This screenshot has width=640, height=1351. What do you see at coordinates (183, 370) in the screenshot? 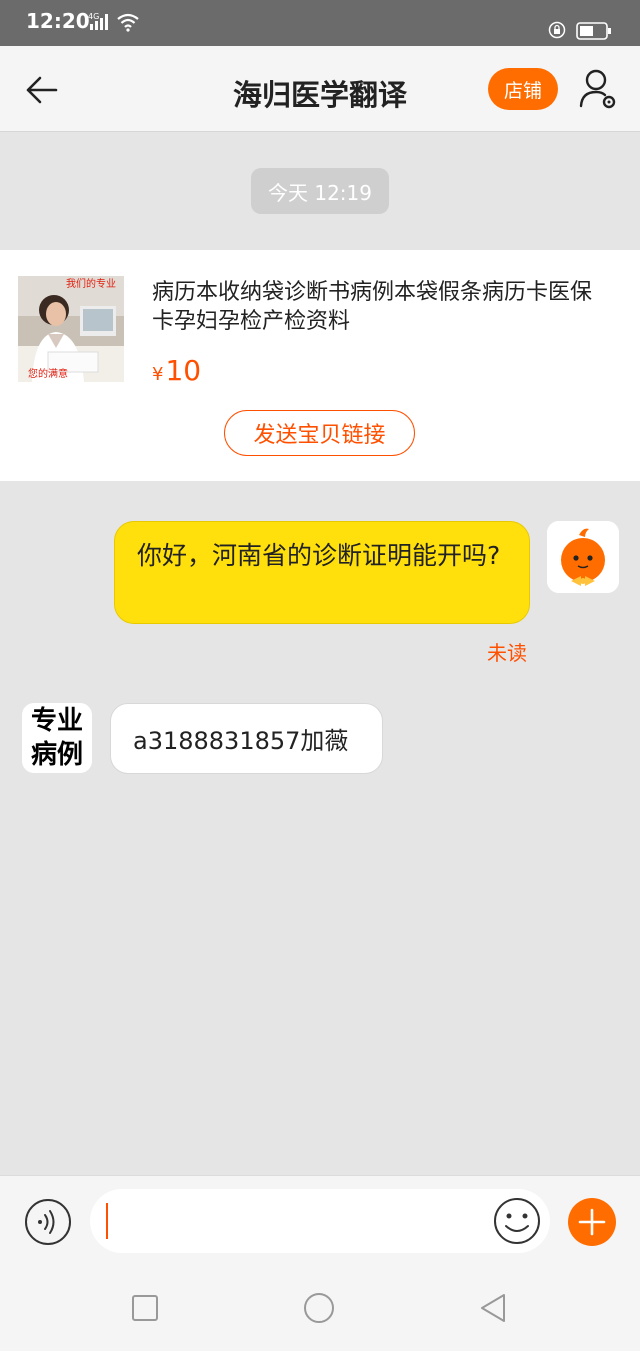
I see `price-value: 10` at bounding box center [183, 370].